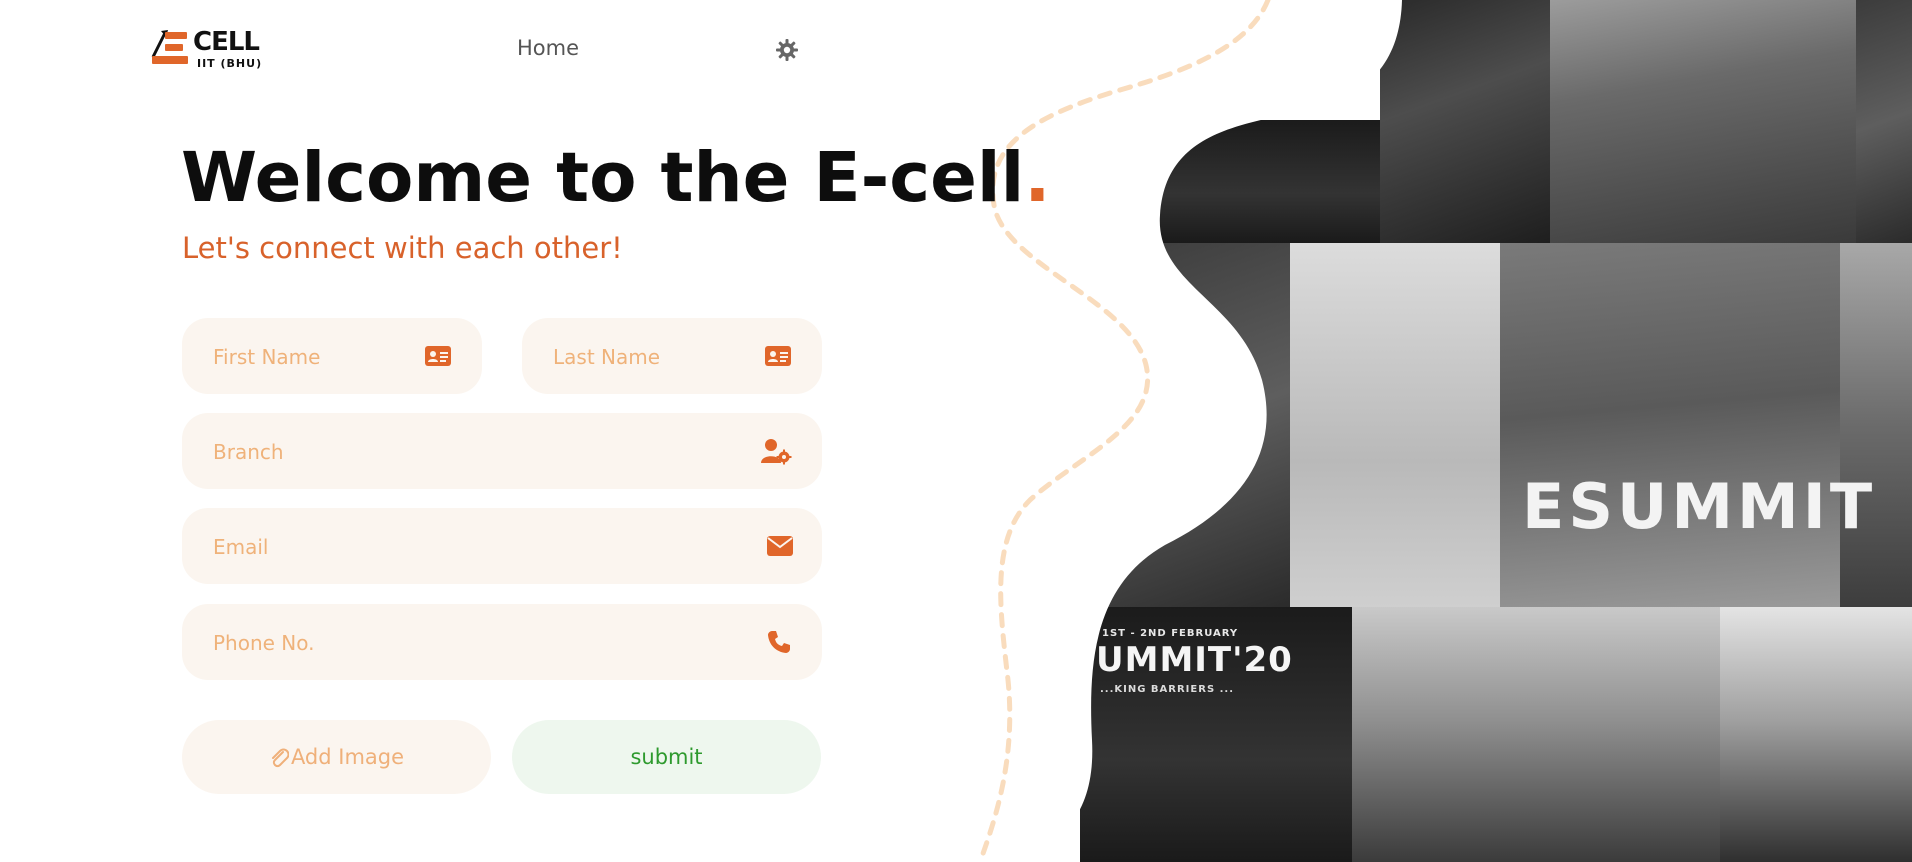  I want to click on page-title: Welcome to the E-cell., so click(615, 178).